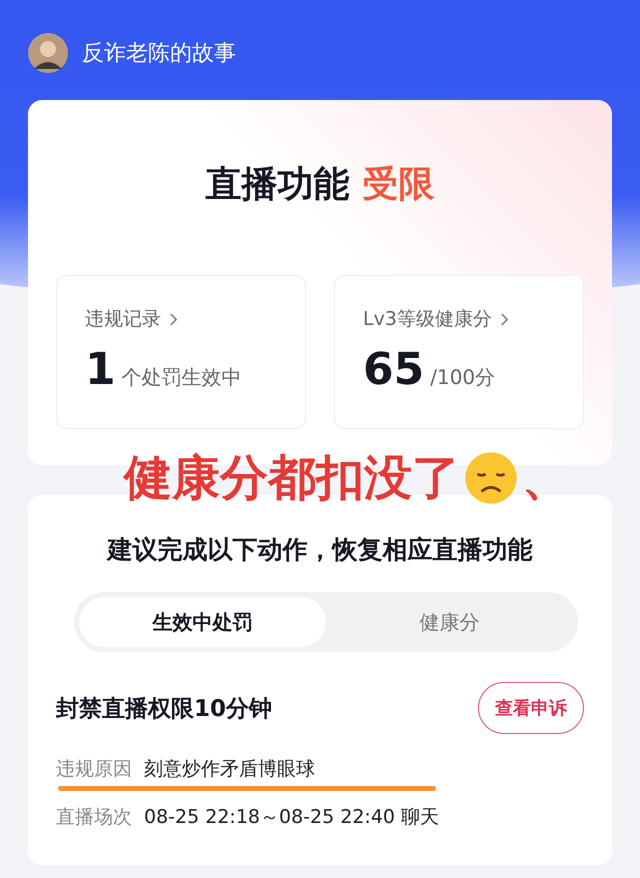  What do you see at coordinates (449, 622) in the screenshot?
I see `tab: 健康分` at bounding box center [449, 622].